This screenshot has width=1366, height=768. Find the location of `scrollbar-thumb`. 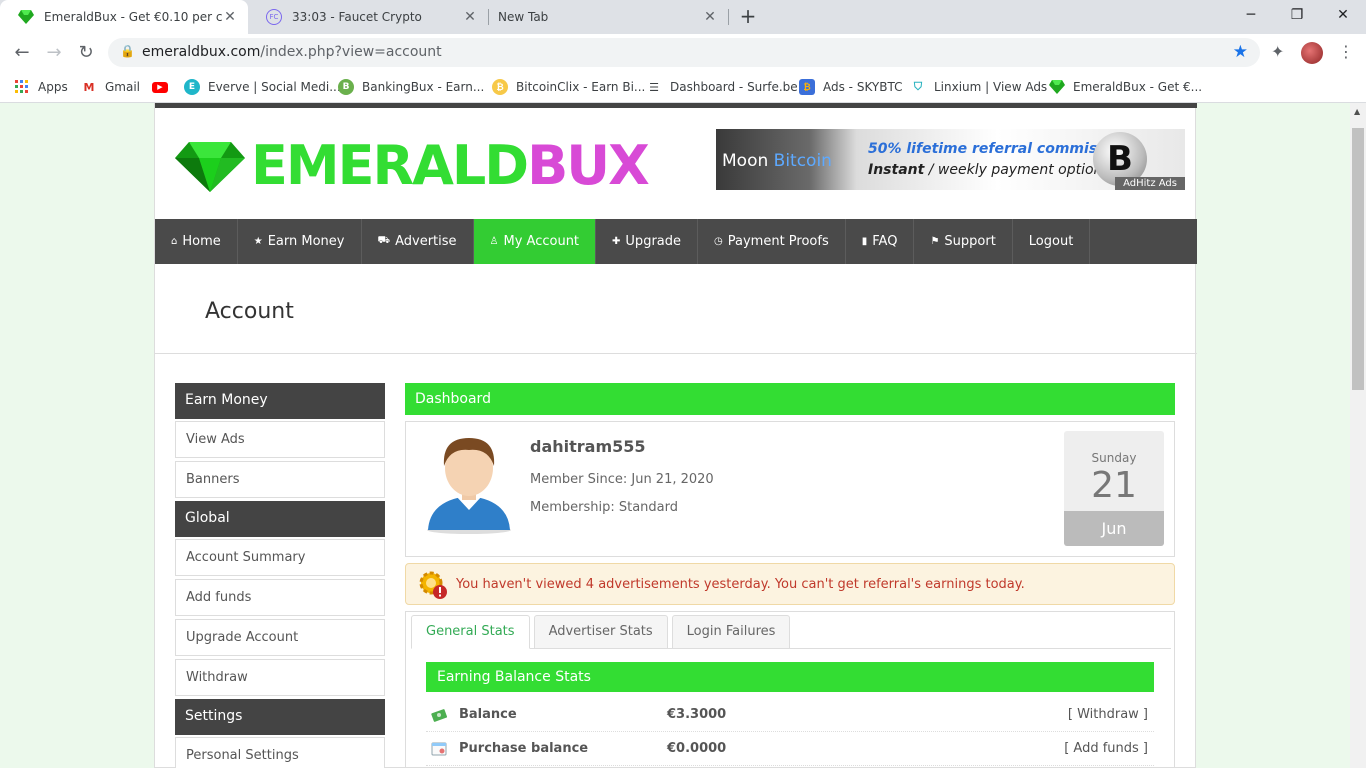

scrollbar-thumb is located at coordinates (1358, 259).